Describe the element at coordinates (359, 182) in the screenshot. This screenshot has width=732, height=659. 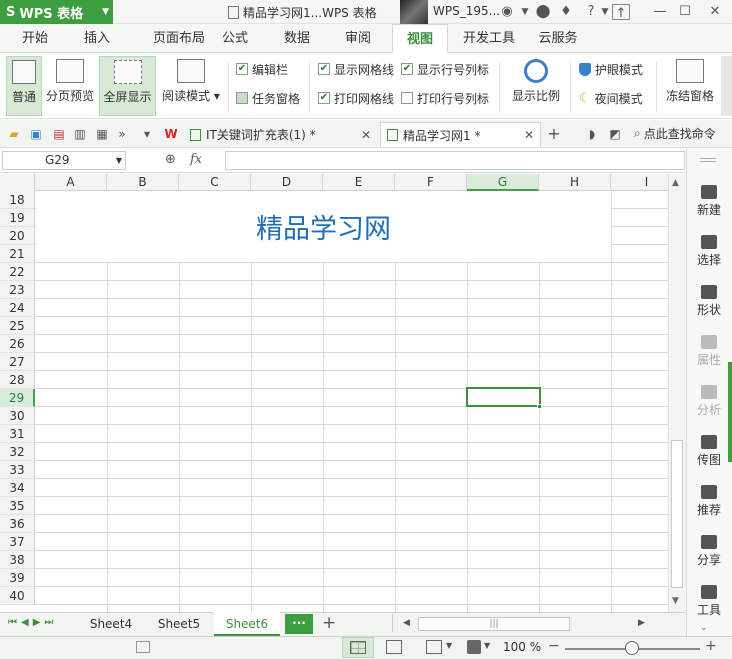
I see `column-header-e: E` at that location.